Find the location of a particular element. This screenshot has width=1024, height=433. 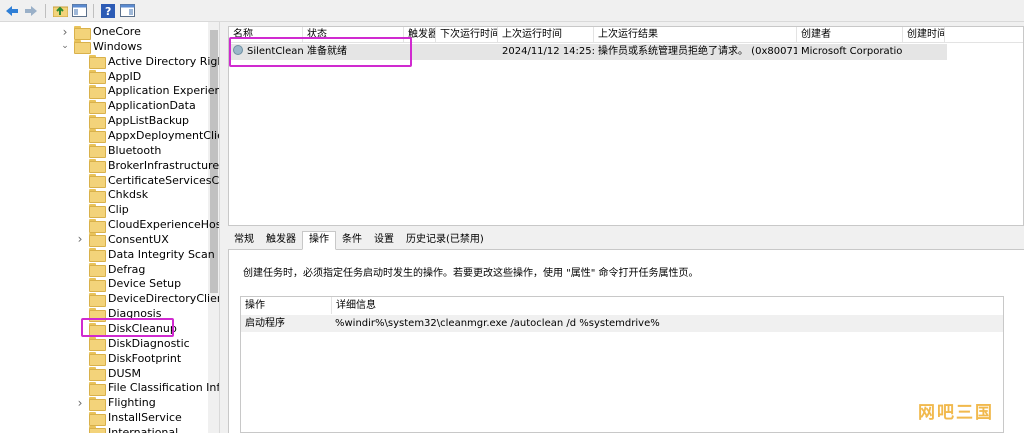

tree-item-consentux: › ConsentUX is located at coordinates (122, 240).